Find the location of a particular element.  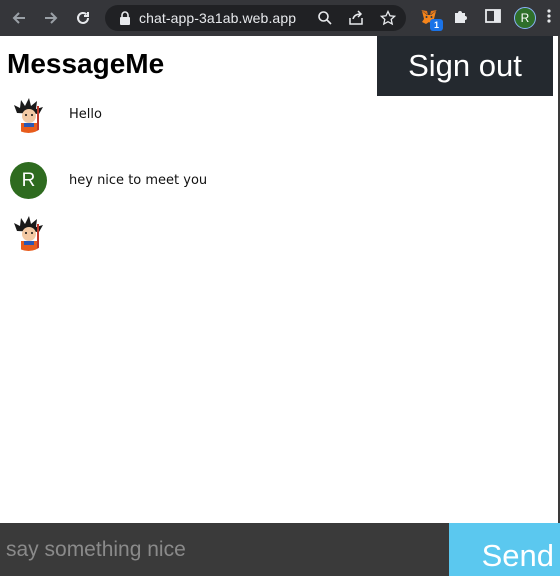

forward-arrow-icon is located at coordinates (51, 18).